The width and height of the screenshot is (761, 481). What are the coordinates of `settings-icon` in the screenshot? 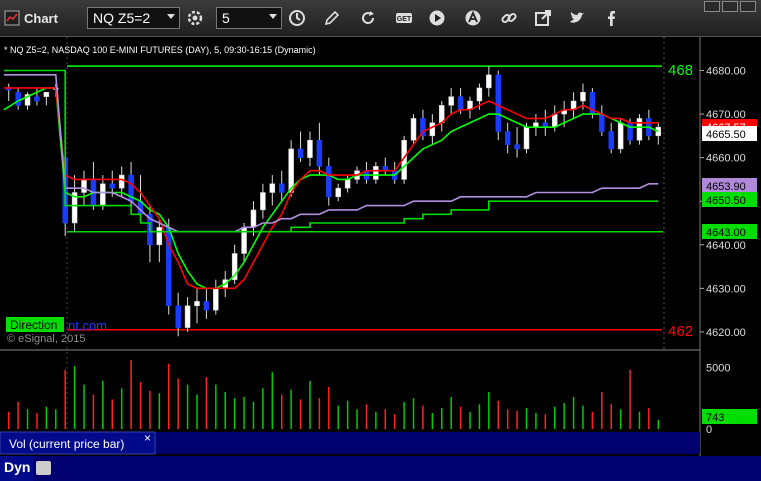 It's located at (195, 18).